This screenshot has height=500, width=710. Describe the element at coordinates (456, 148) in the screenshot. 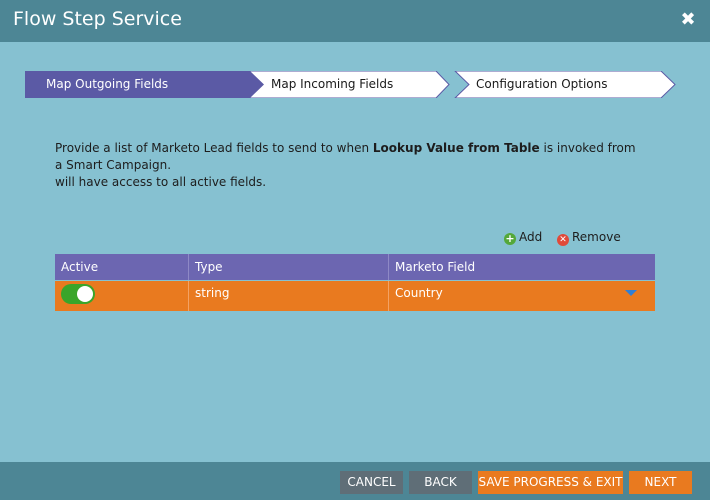

I see `instructions-bold: Lookup Value from Table` at that location.